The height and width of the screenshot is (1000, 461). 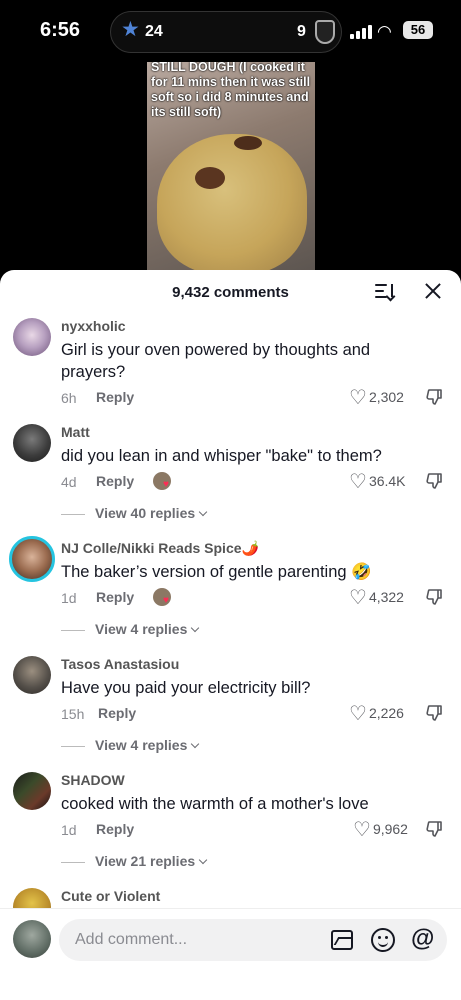 What do you see at coordinates (160, 548) in the screenshot?
I see `comment-username: NJ Colle/Nikki Reads Spice🌶️` at bounding box center [160, 548].